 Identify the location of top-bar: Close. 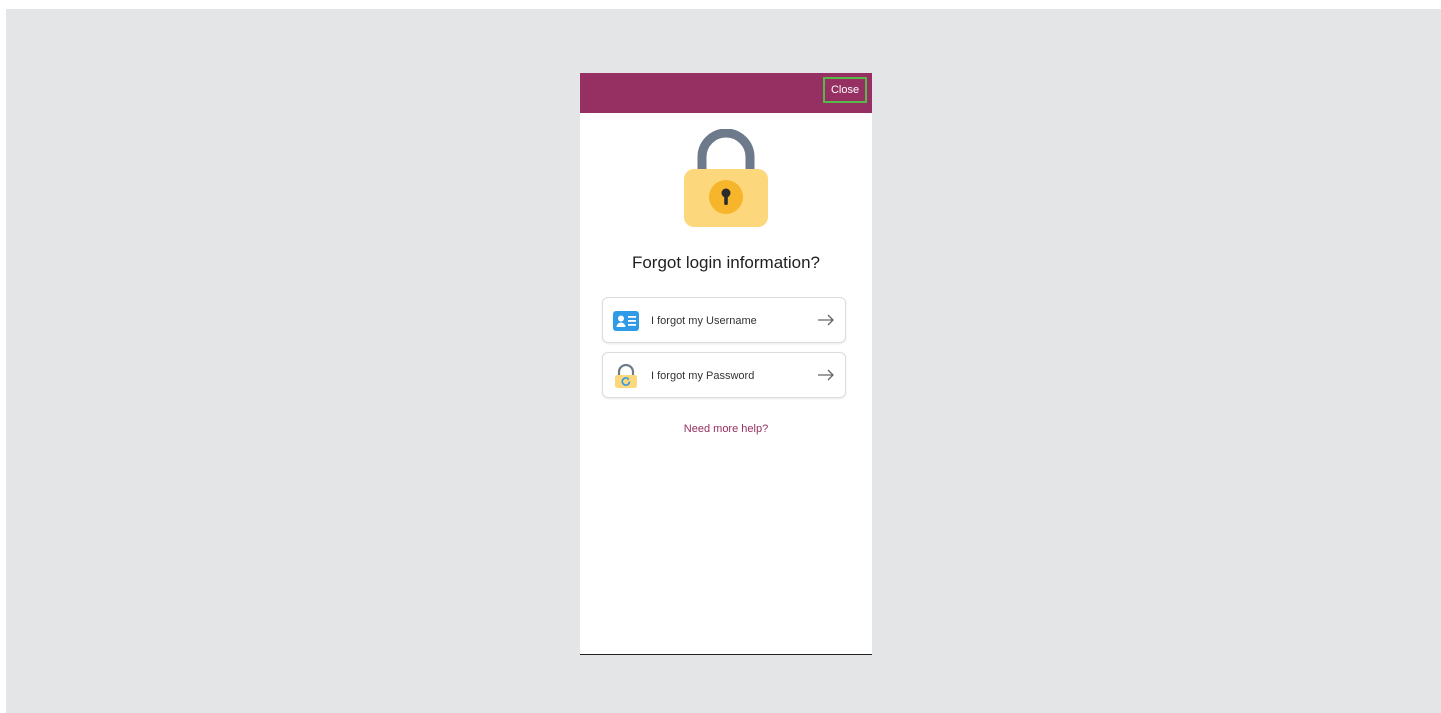
(726, 93).